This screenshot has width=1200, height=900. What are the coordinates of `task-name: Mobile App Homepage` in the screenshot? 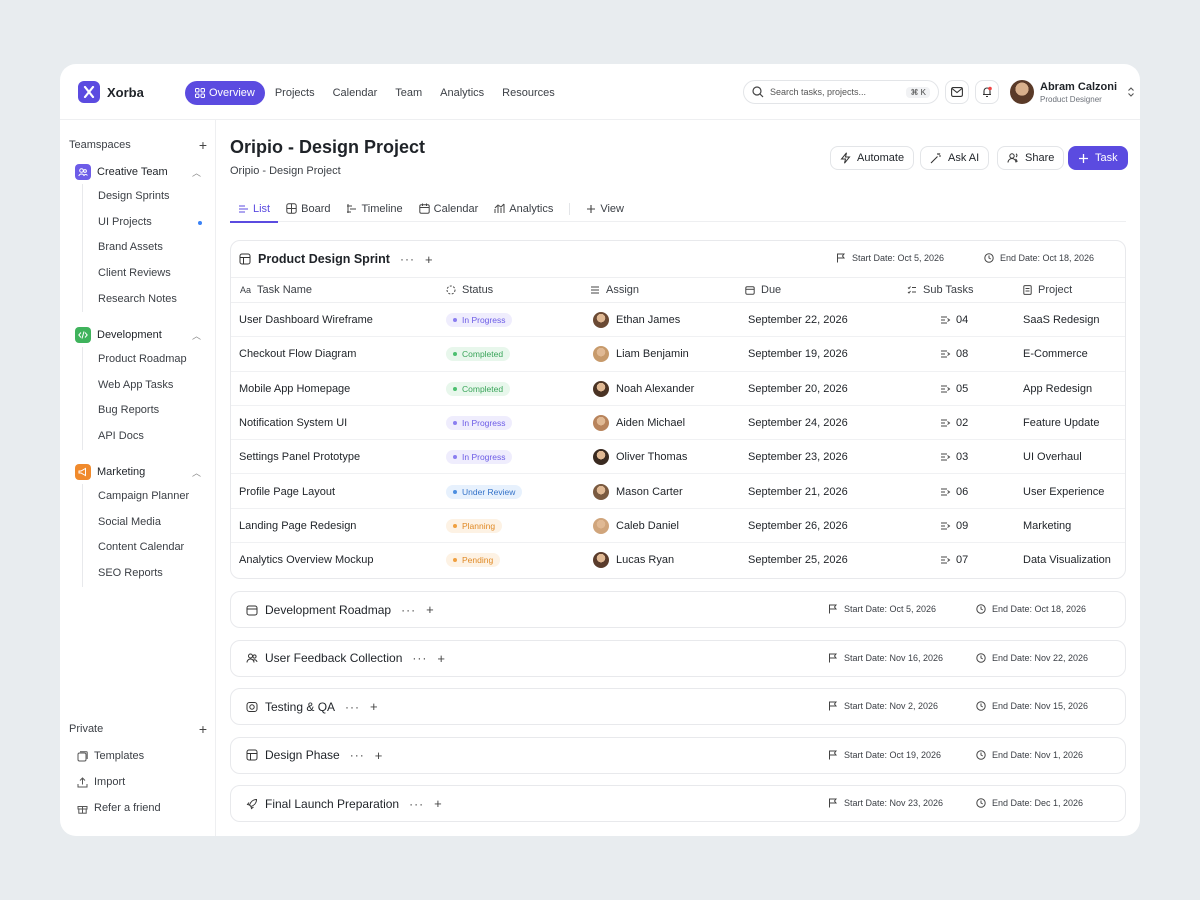 It's located at (294, 389).